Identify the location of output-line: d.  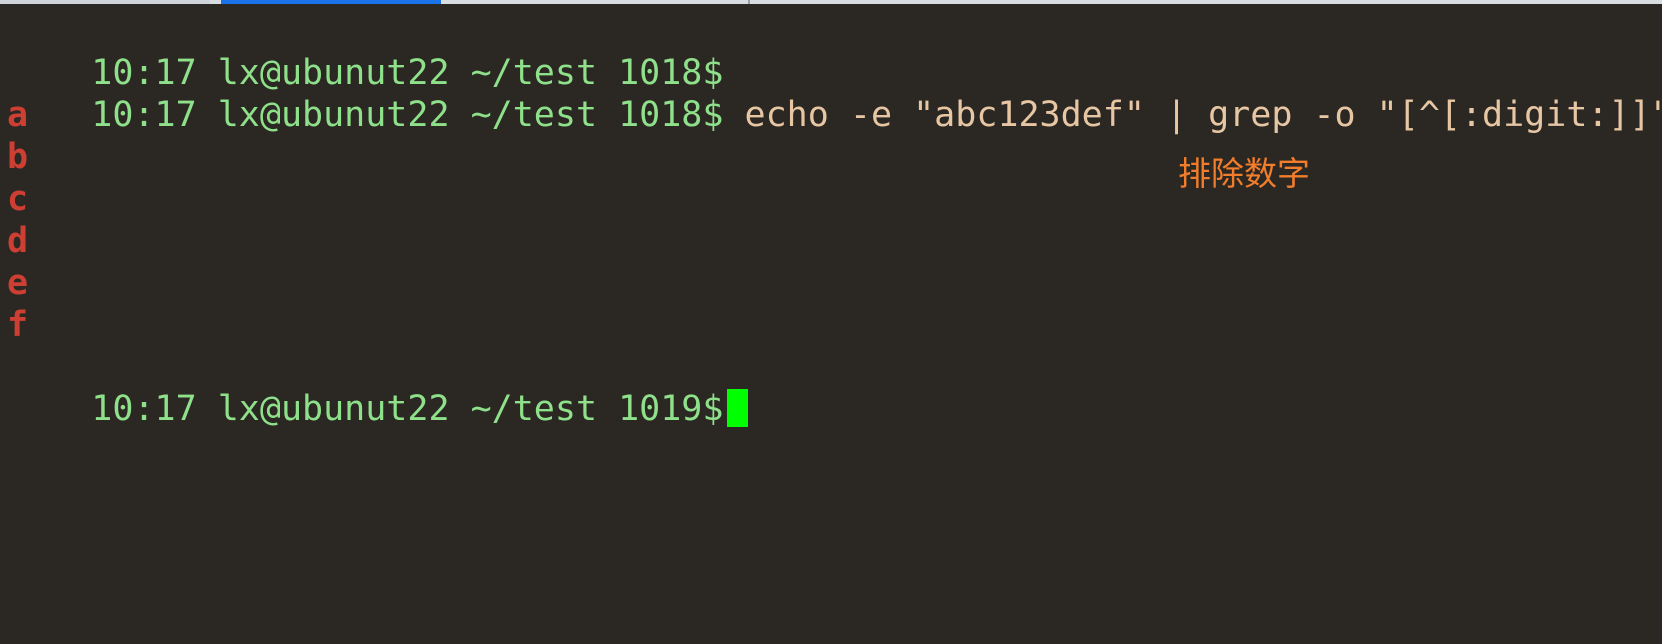
(18, 241).